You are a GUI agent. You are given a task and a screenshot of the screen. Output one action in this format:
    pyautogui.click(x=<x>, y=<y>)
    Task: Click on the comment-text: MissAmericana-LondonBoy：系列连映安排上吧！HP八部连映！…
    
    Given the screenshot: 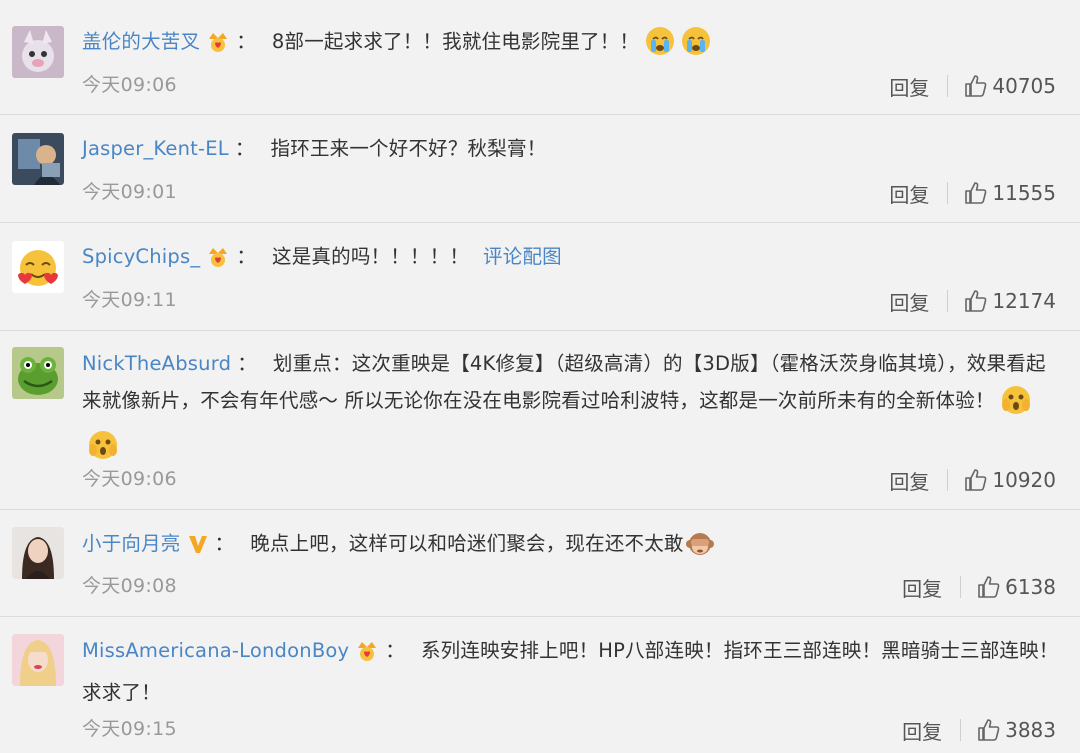 What is the action you would take?
    pyautogui.click(x=571, y=671)
    